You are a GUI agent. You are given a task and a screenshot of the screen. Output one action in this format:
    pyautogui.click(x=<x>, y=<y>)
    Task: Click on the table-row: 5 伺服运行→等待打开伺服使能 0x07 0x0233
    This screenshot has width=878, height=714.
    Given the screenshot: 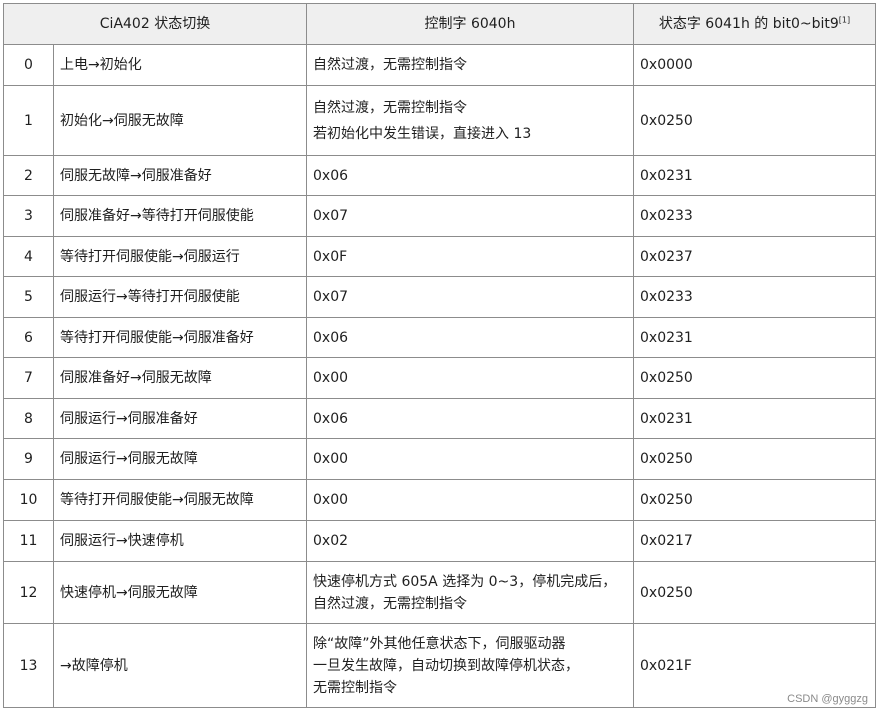 What is the action you would take?
    pyautogui.click(x=439, y=297)
    